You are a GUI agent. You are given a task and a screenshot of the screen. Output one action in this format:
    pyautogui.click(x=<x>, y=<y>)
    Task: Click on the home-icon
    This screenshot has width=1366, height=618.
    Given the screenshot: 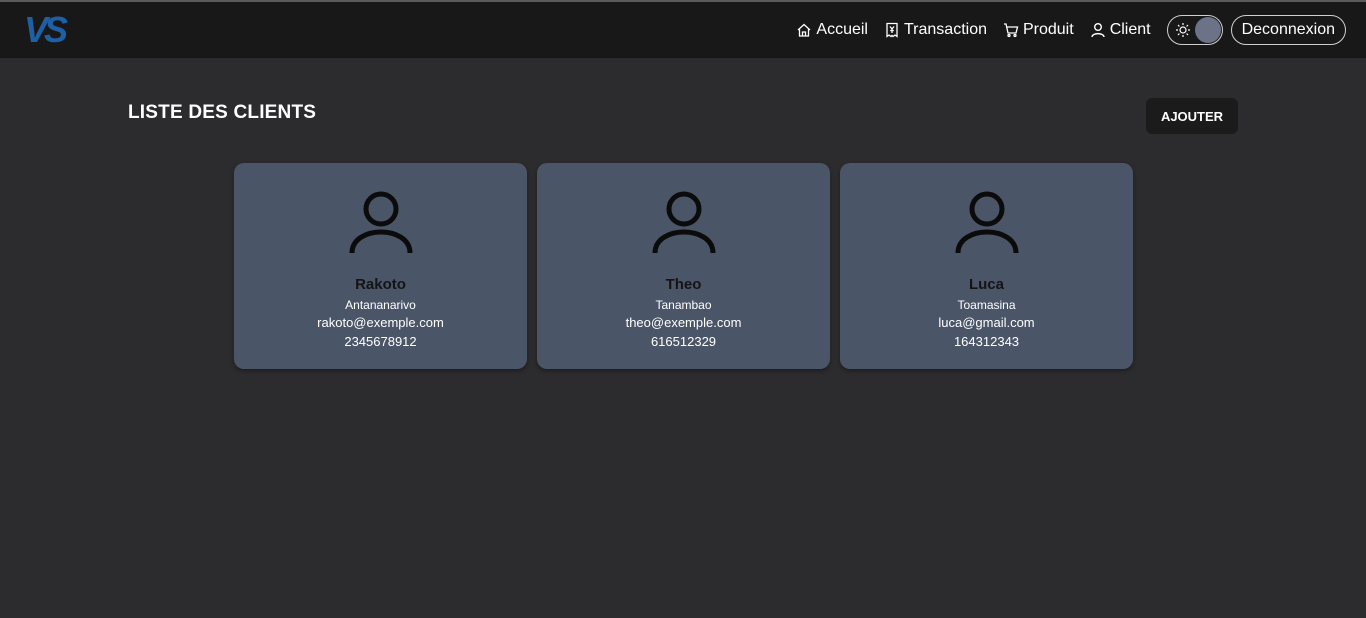 What is the action you would take?
    pyautogui.click(x=804, y=30)
    